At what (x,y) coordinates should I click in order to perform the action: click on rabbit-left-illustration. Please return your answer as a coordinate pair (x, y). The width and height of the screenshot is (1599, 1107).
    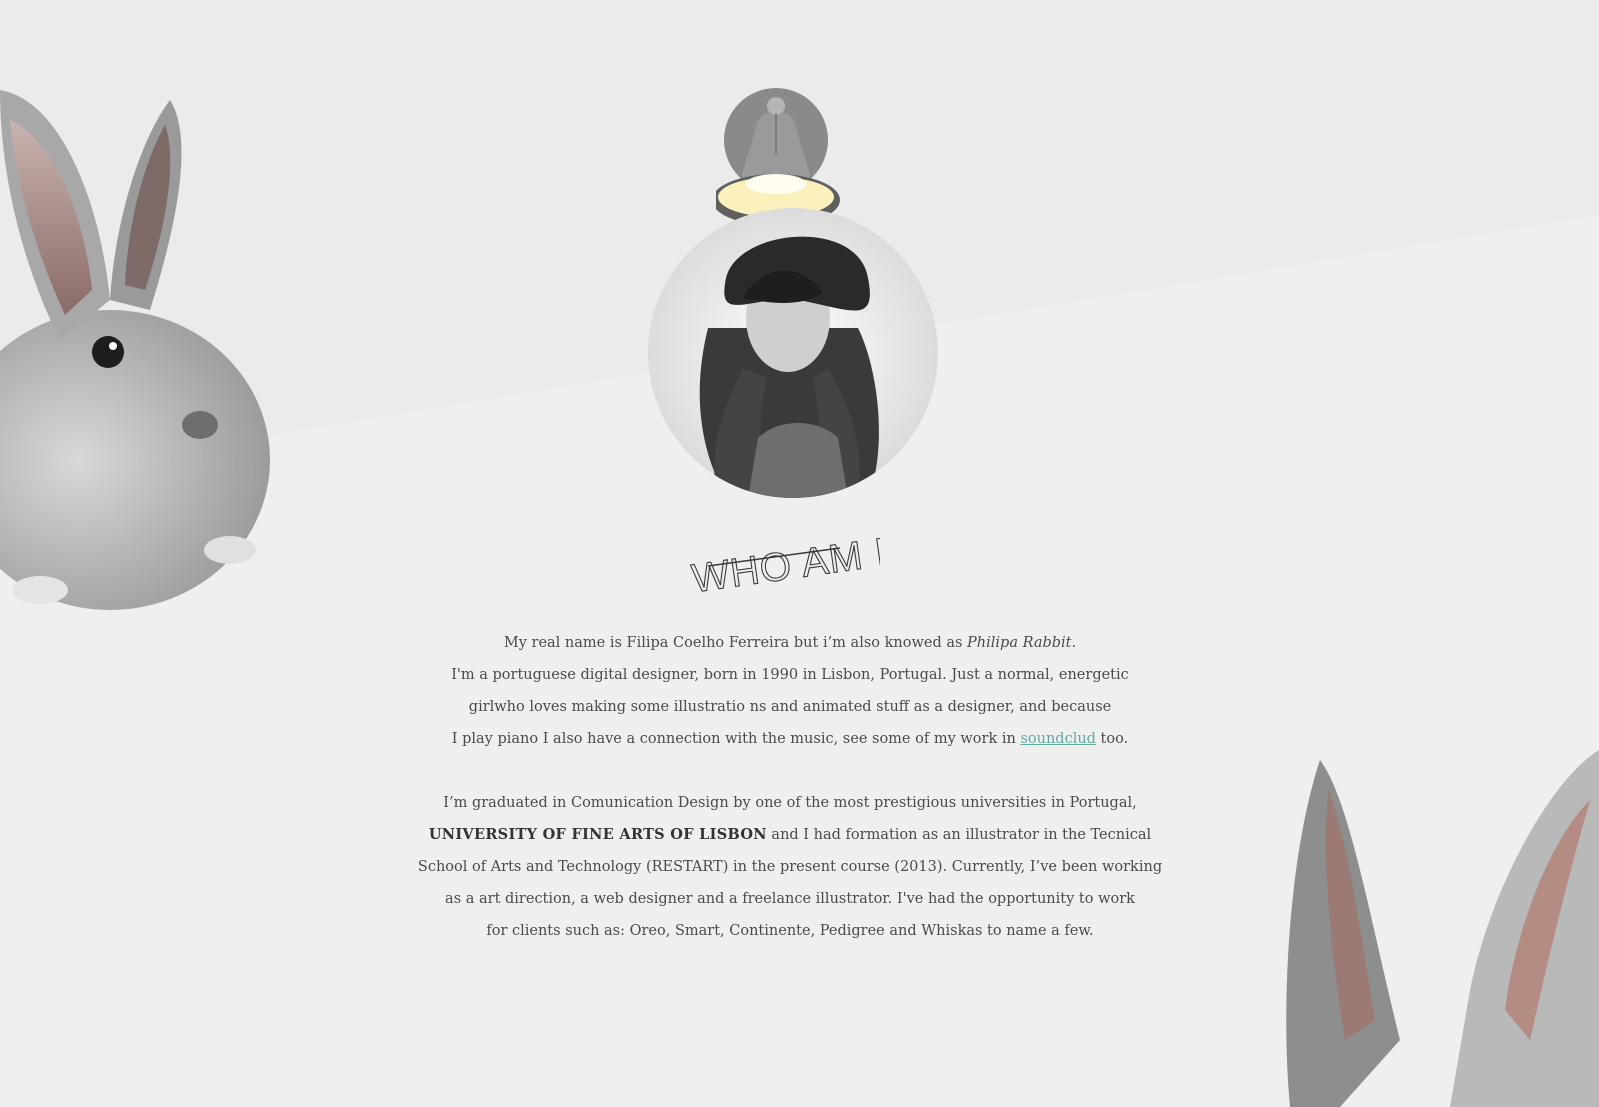
    Looking at the image, I should click on (135, 350).